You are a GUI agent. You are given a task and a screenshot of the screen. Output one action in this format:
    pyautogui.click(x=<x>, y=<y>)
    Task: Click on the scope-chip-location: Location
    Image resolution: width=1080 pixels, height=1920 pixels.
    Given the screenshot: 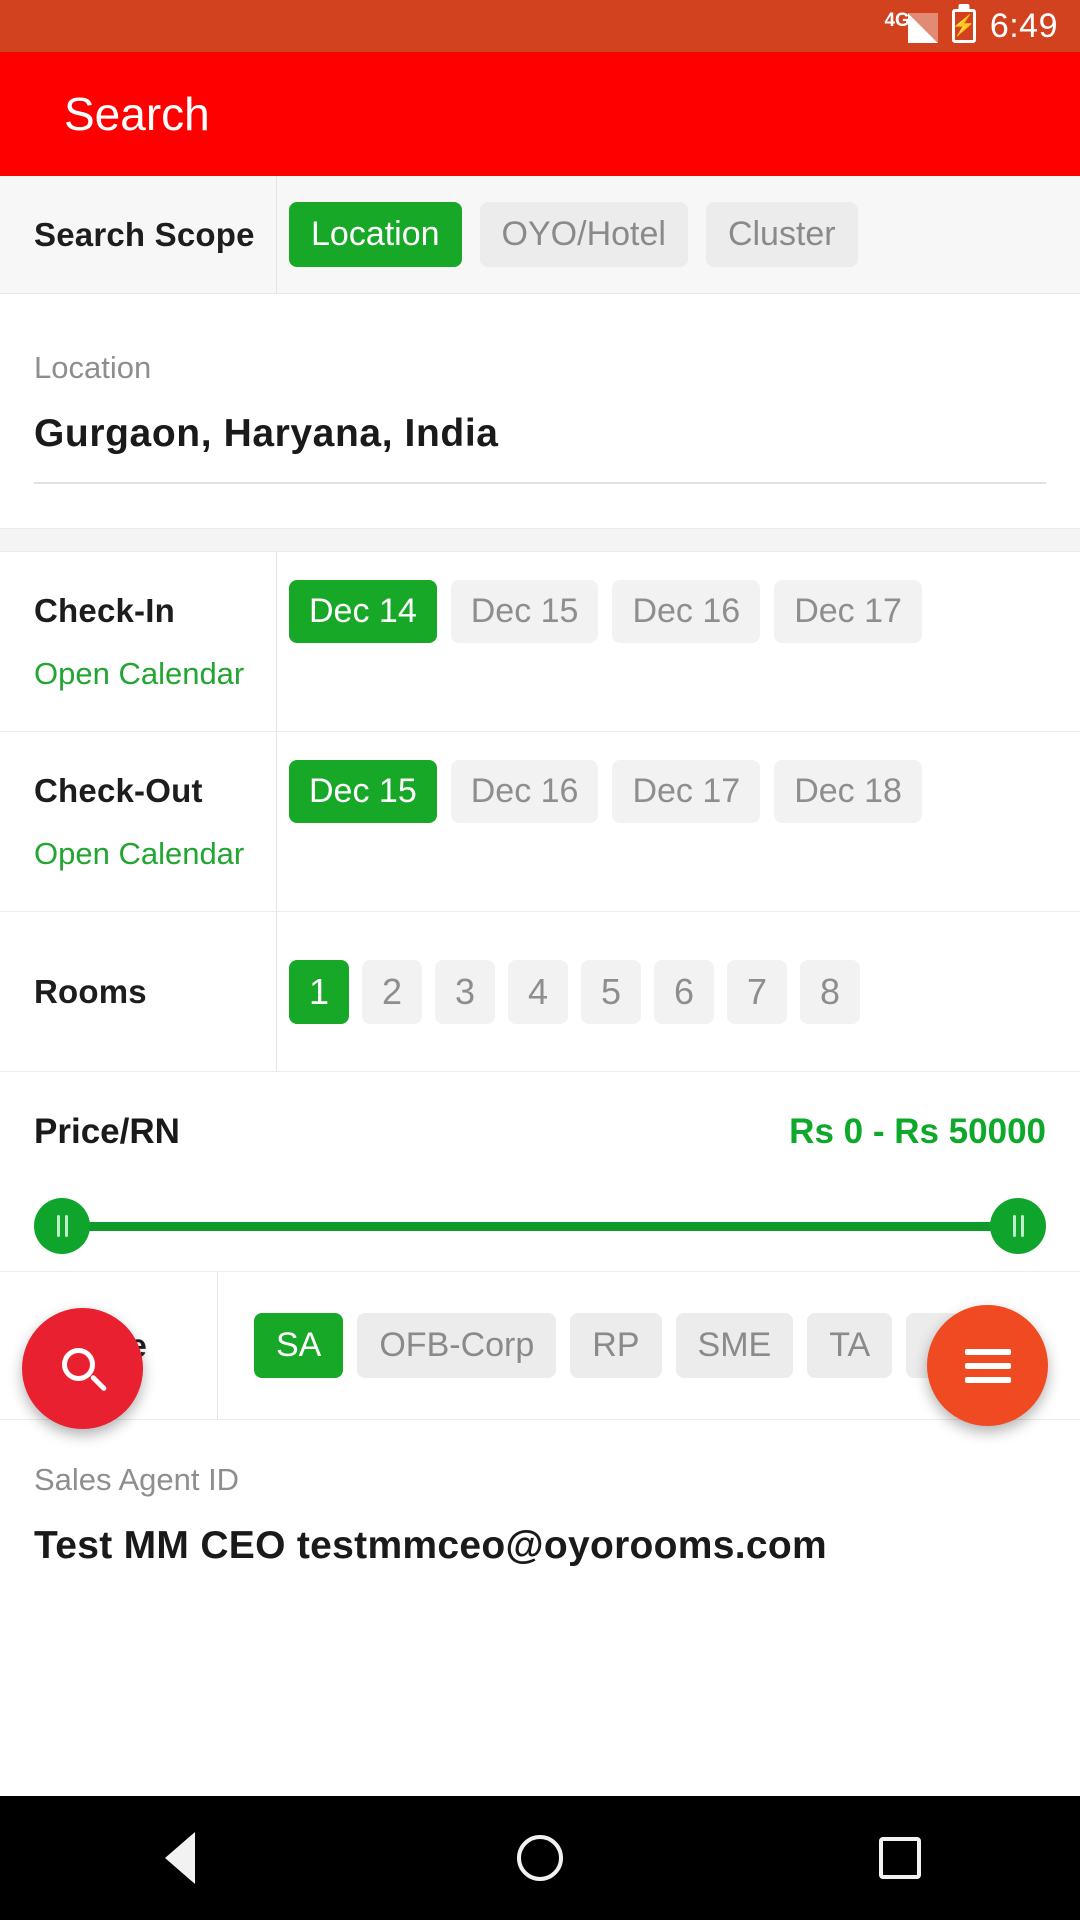 What is the action you would take?
    pyautogui.click(x=375, y=234)
    